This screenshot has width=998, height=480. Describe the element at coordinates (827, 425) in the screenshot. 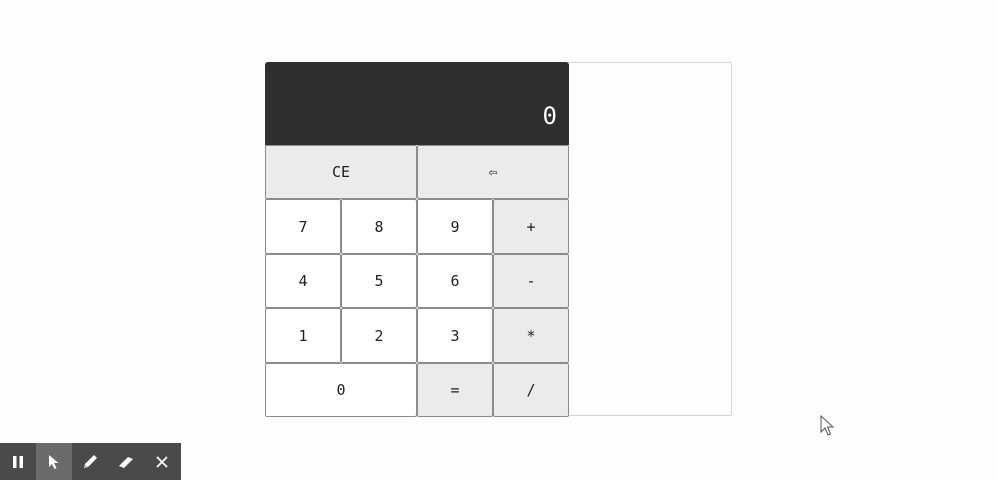

I see `mouse-cursor-icon` at that location.